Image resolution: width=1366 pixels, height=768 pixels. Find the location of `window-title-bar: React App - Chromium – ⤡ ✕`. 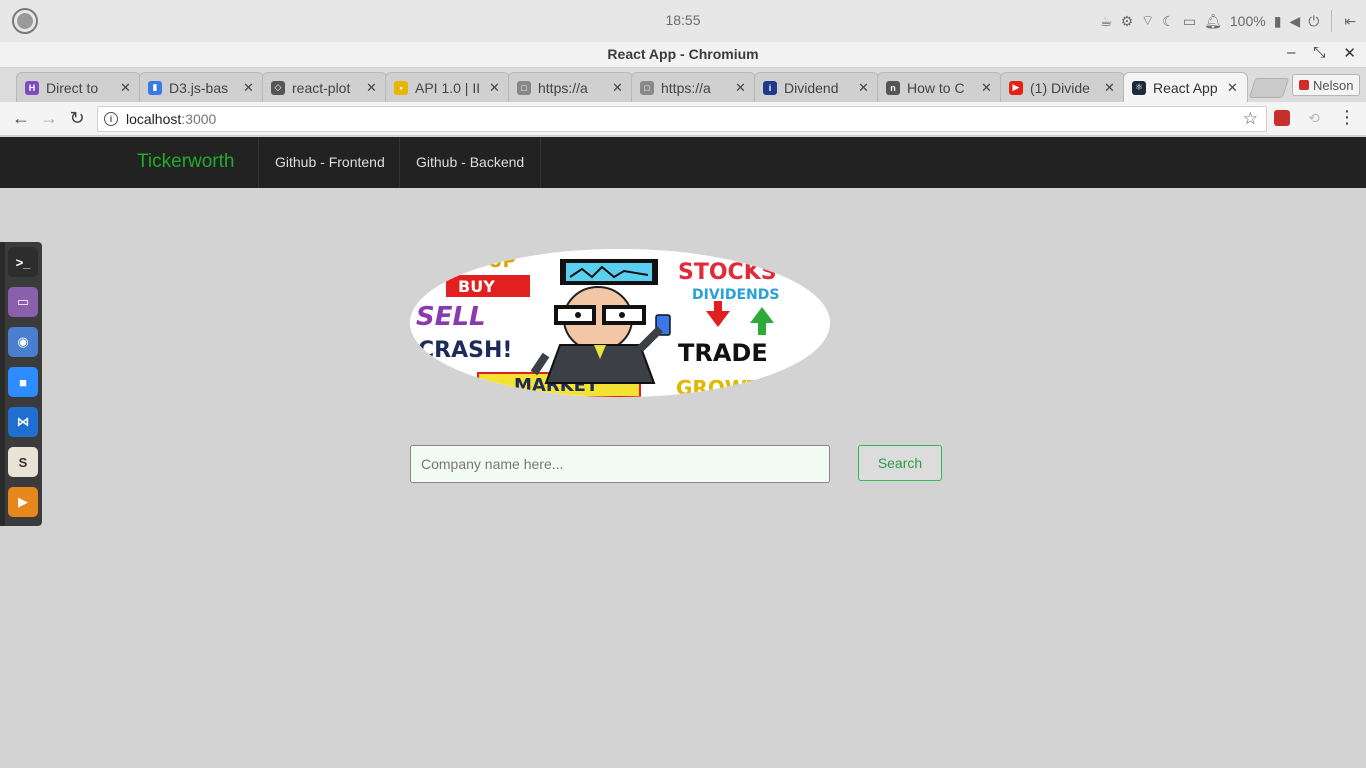

window-title-bar: React App - Chromium – ⤡ ✕ is located at coordinates (683, 55).